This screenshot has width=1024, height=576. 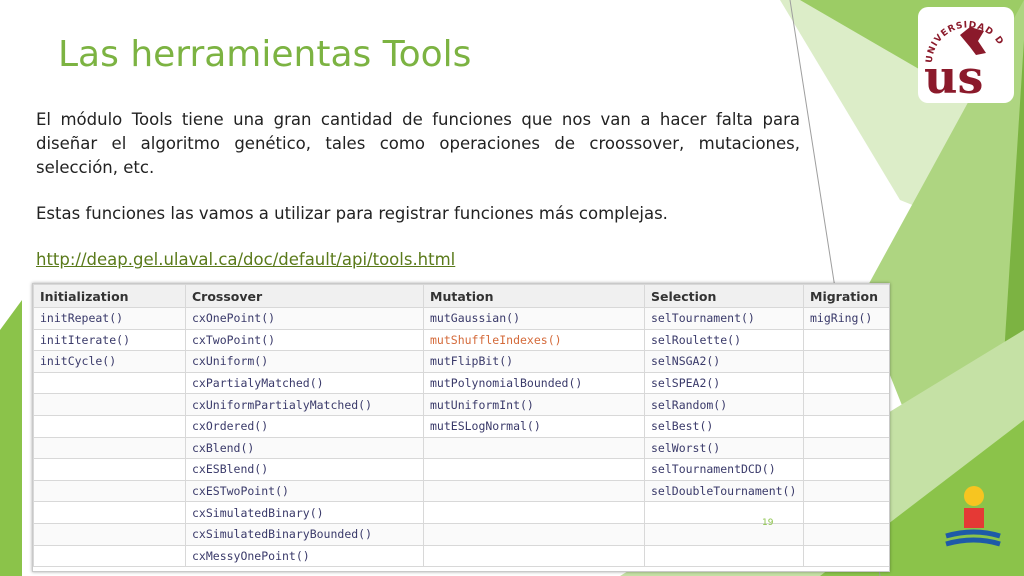 I want to click on cell-initialization: initRepeat(), so click(x=109, y=318).